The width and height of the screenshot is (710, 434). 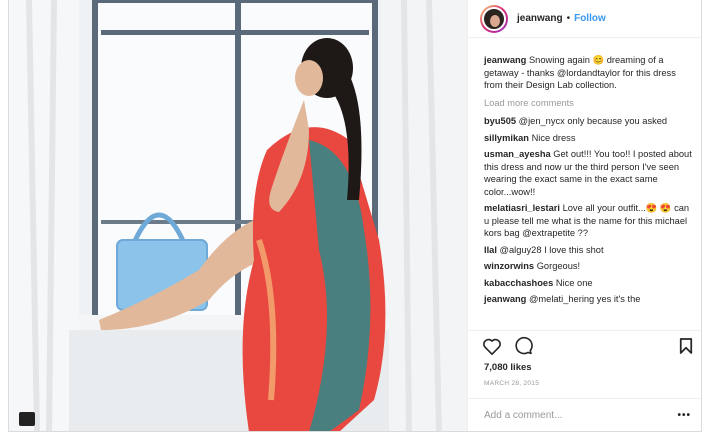 I want to click on heart-icon, so click(x=492, y=346).